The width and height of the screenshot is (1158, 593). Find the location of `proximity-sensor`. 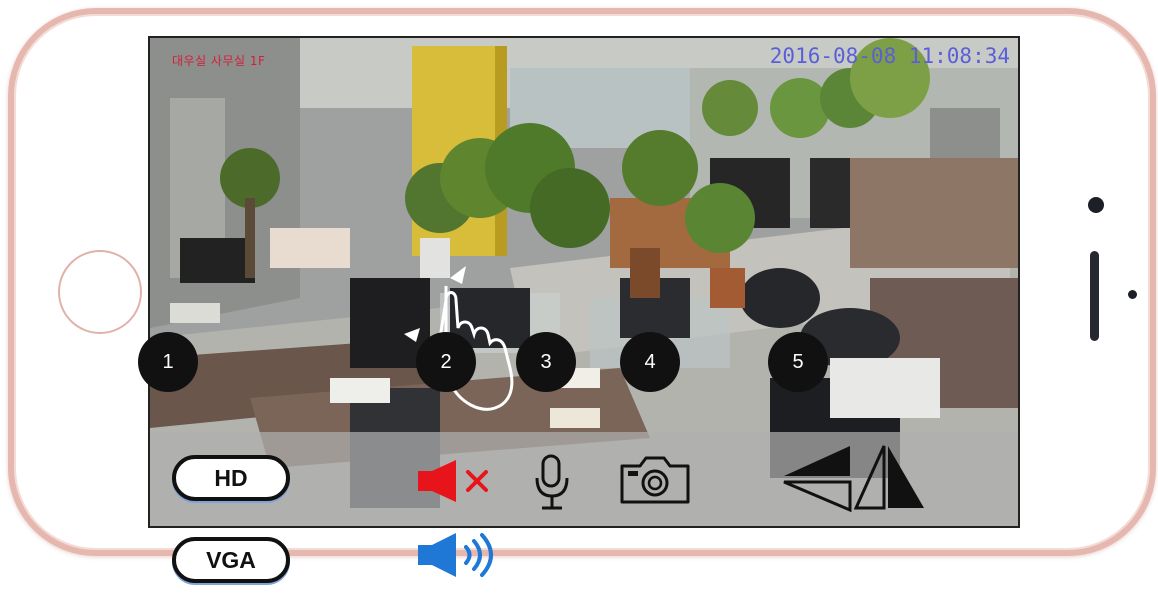

proximity-sensor is located at coordinates (1132, 294).